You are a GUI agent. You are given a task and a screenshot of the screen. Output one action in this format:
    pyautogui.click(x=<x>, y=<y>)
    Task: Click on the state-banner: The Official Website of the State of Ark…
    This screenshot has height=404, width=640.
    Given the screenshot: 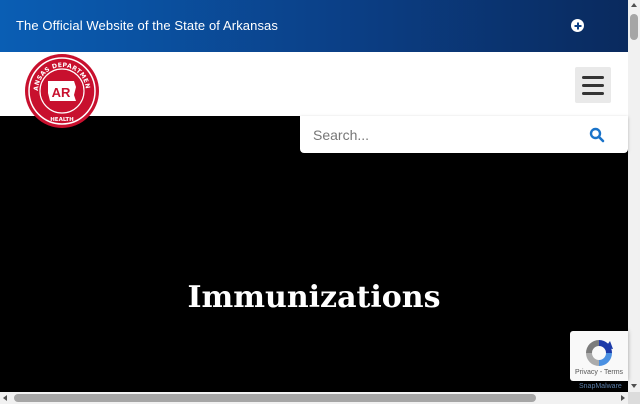 What is the action you would take?
    pyautogui.click(x=314, y=26)
    